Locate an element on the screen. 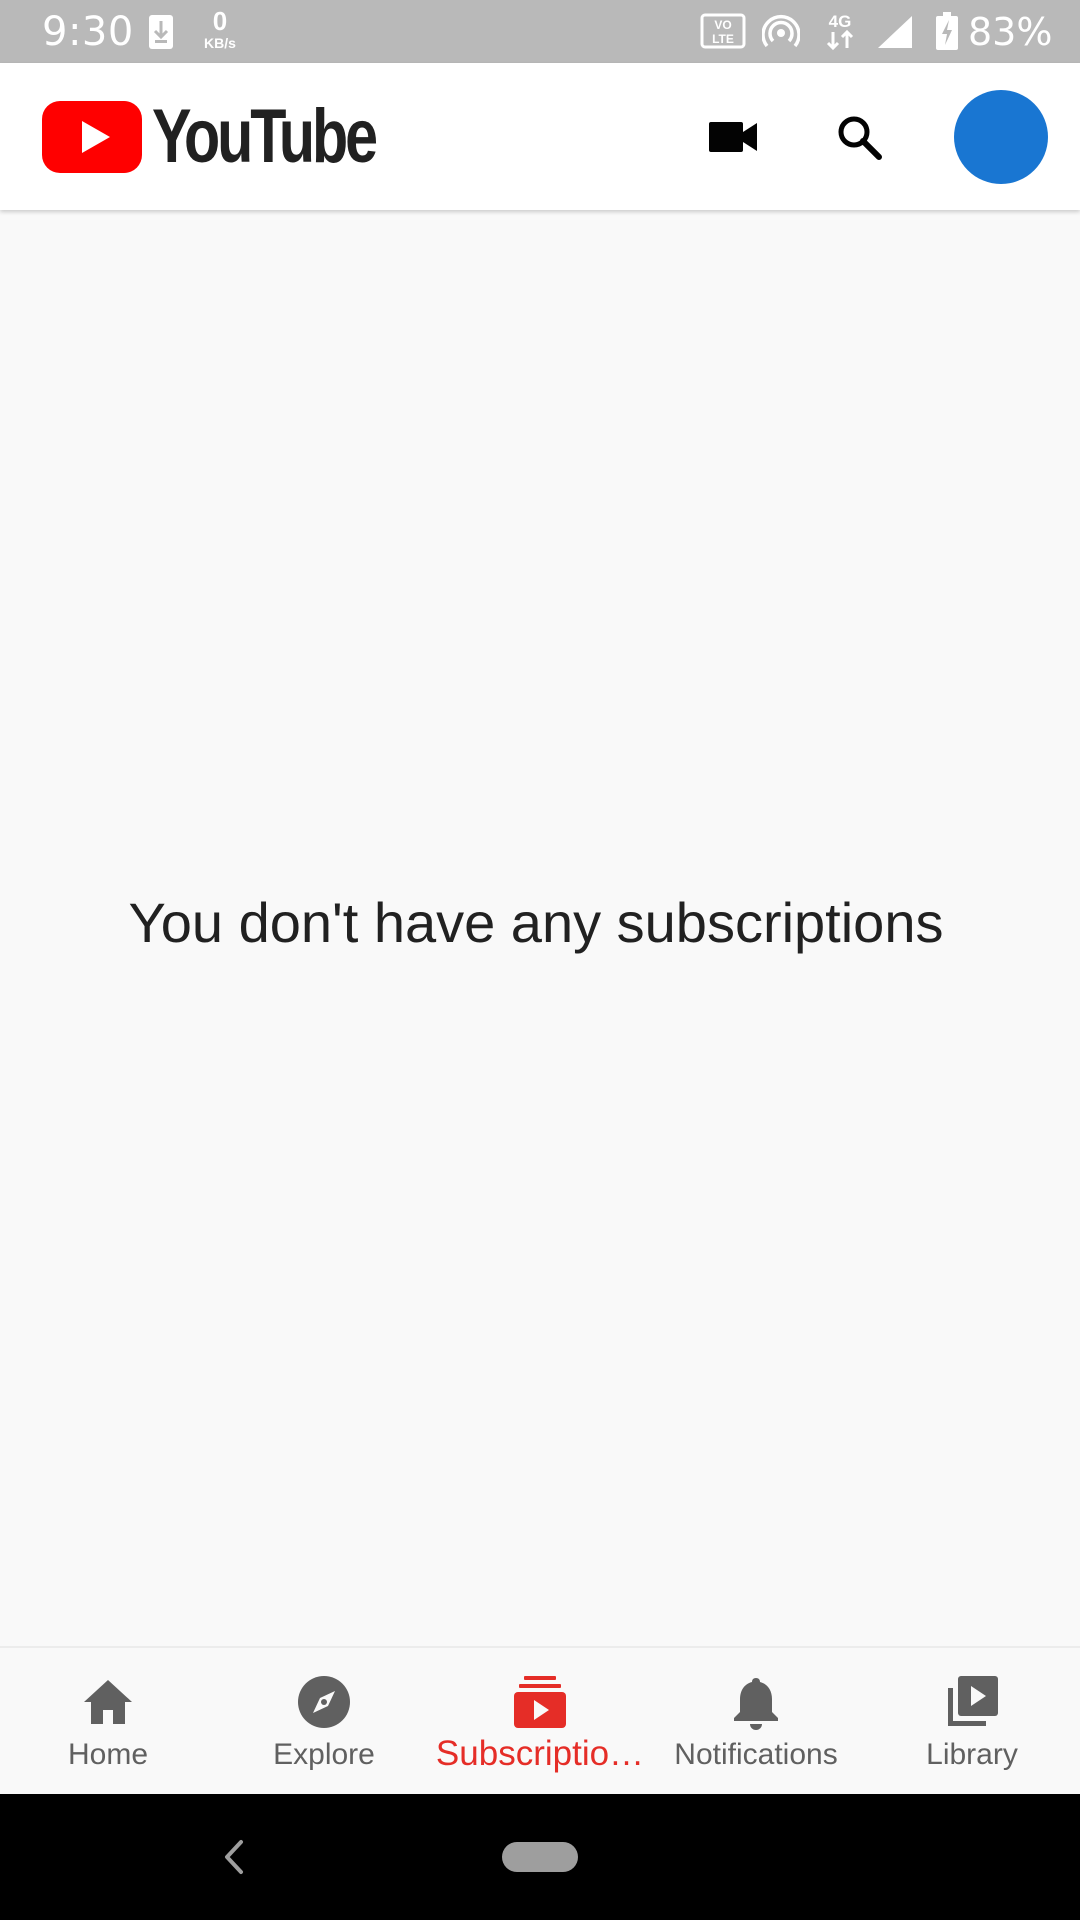  search-icon is located at coordinates (860, 138).